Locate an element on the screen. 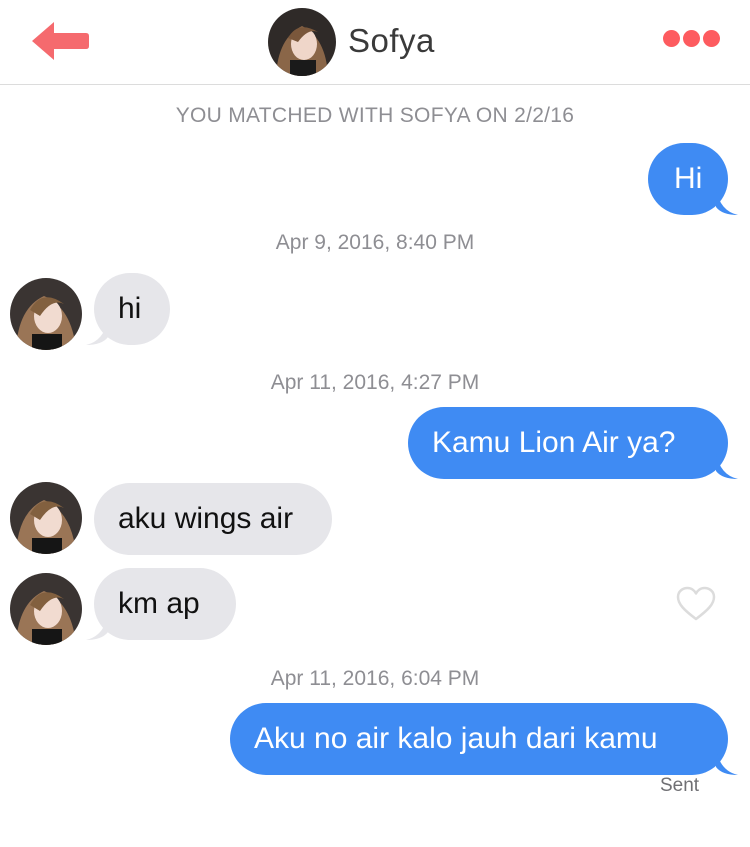 The height and width of the screenshot is (847, 750). timestamp: Apr 9, 2016, 8:40 PM is located at coordinates (375, 242).